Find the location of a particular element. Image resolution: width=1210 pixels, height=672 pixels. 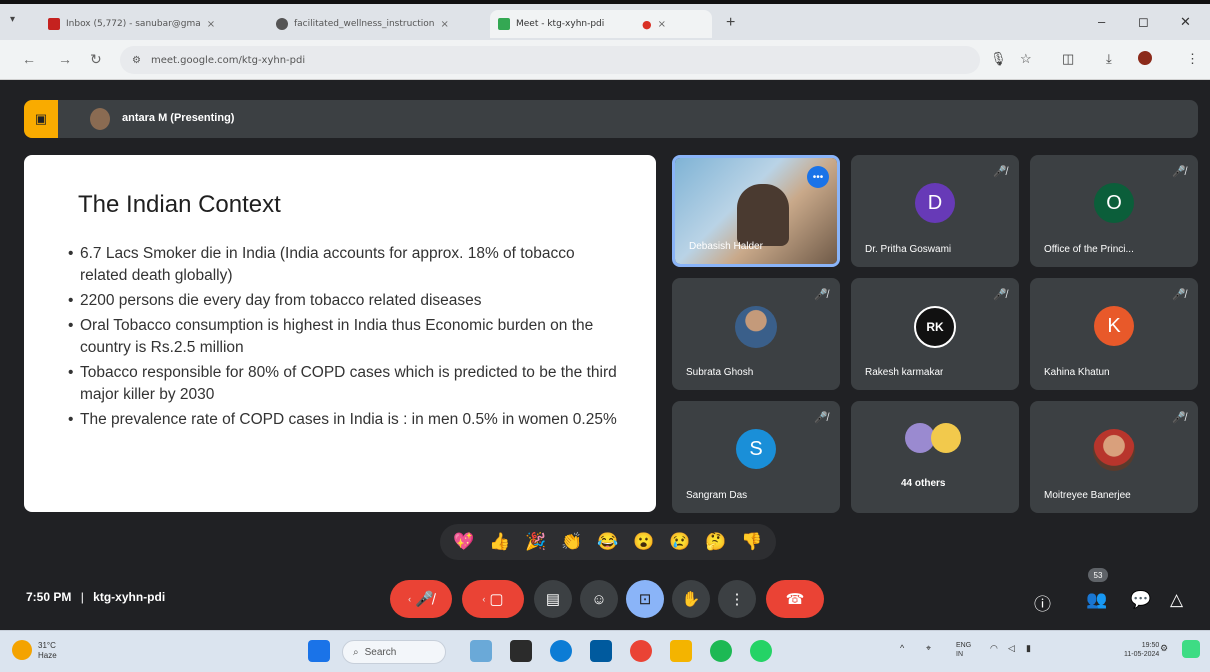

captions-button: ▤ is located at coordinates (553, 599).